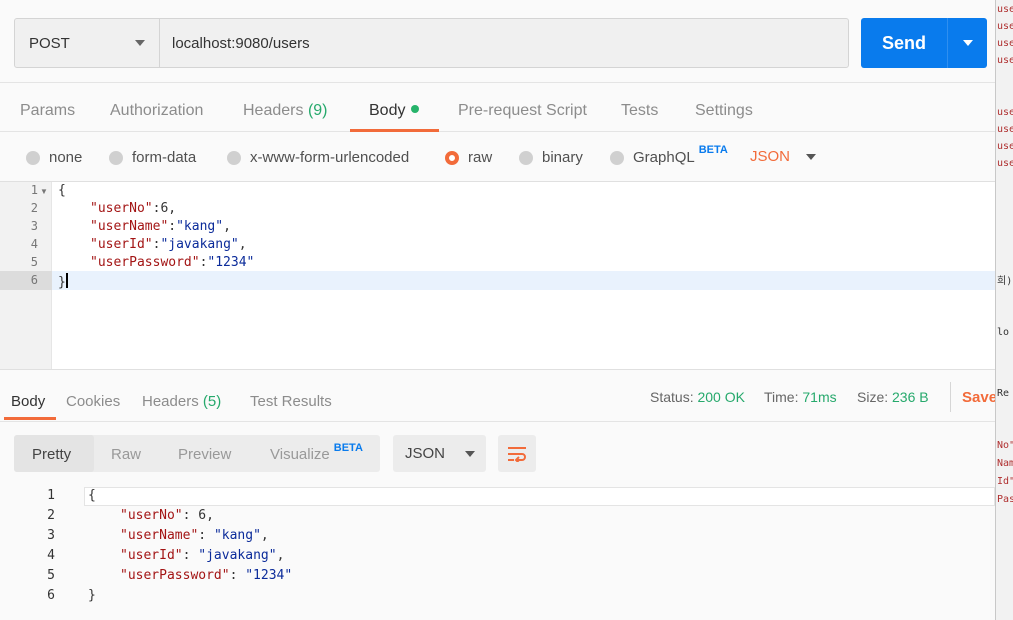 The height and width of the screenshot is (620, 1013). What do you see at coordinates (415, 109) in the screenshot?
I see `body-indicator-dot` at bounding box center [415, 109].